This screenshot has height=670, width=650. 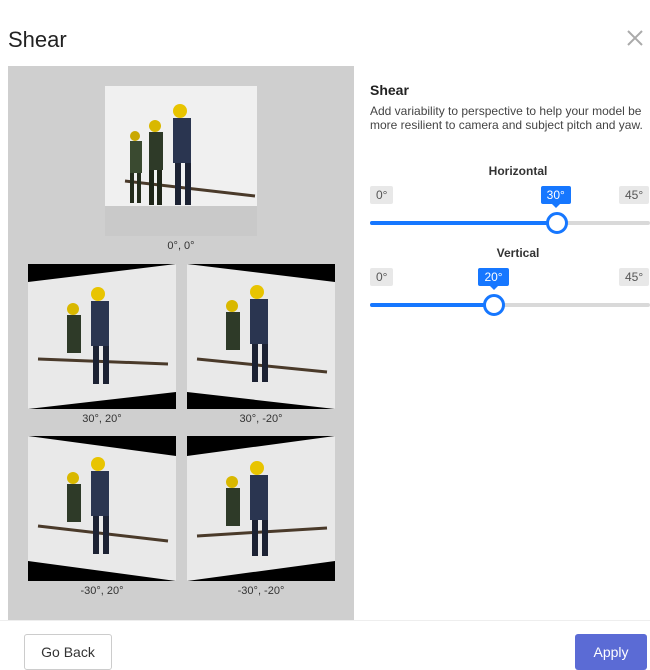 What do you see at coordinates (389, 90) in the screenshot?
I see `settings-title: Shear` at bounding box center [389, 90].